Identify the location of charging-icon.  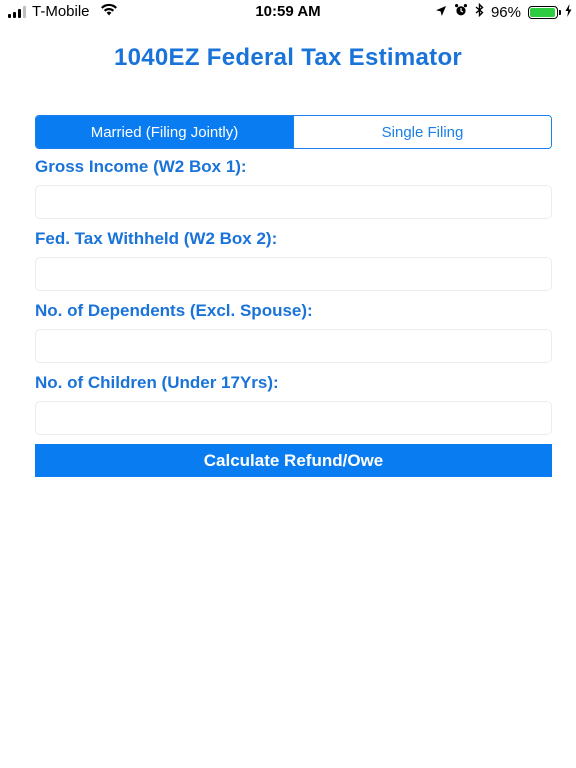
(568, 12).